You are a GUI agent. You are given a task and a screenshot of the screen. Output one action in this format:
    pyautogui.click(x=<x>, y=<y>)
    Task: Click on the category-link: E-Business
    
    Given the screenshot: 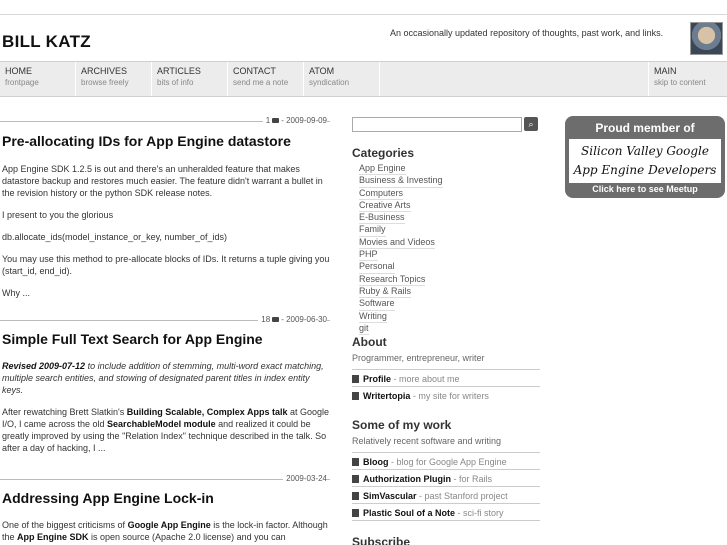 What is the action you would take?
    pyautogui.click(x=382, y=218)
    